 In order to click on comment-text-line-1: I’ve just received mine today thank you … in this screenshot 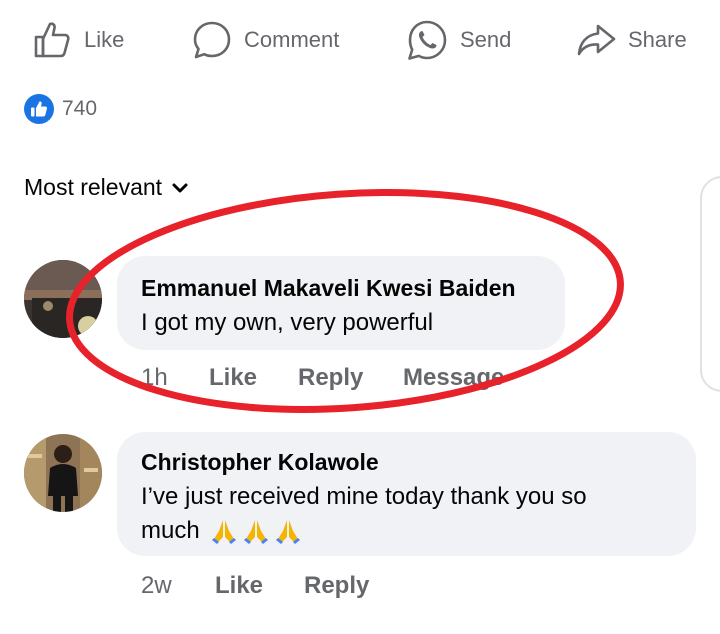, I will do `click(364, 496)`.